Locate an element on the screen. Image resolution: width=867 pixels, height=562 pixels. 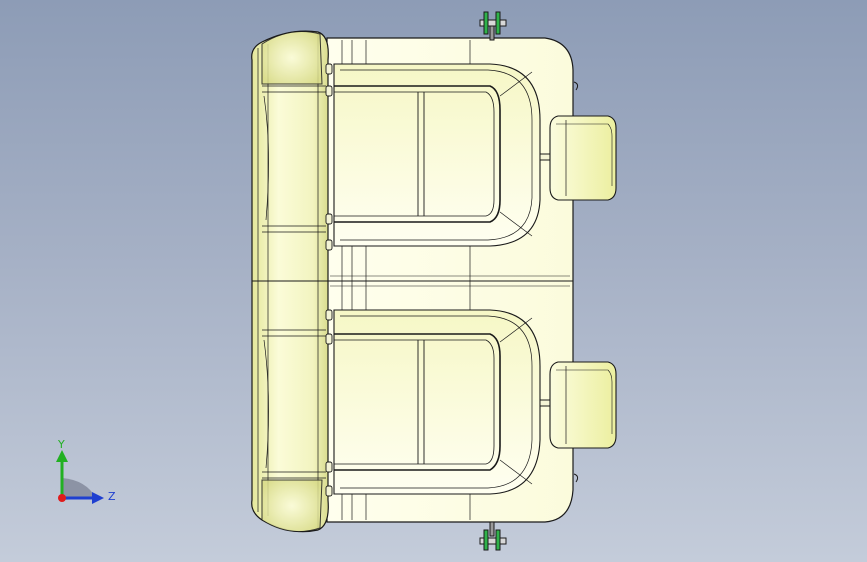
headrest-upper is located at coordinates (583, 158).